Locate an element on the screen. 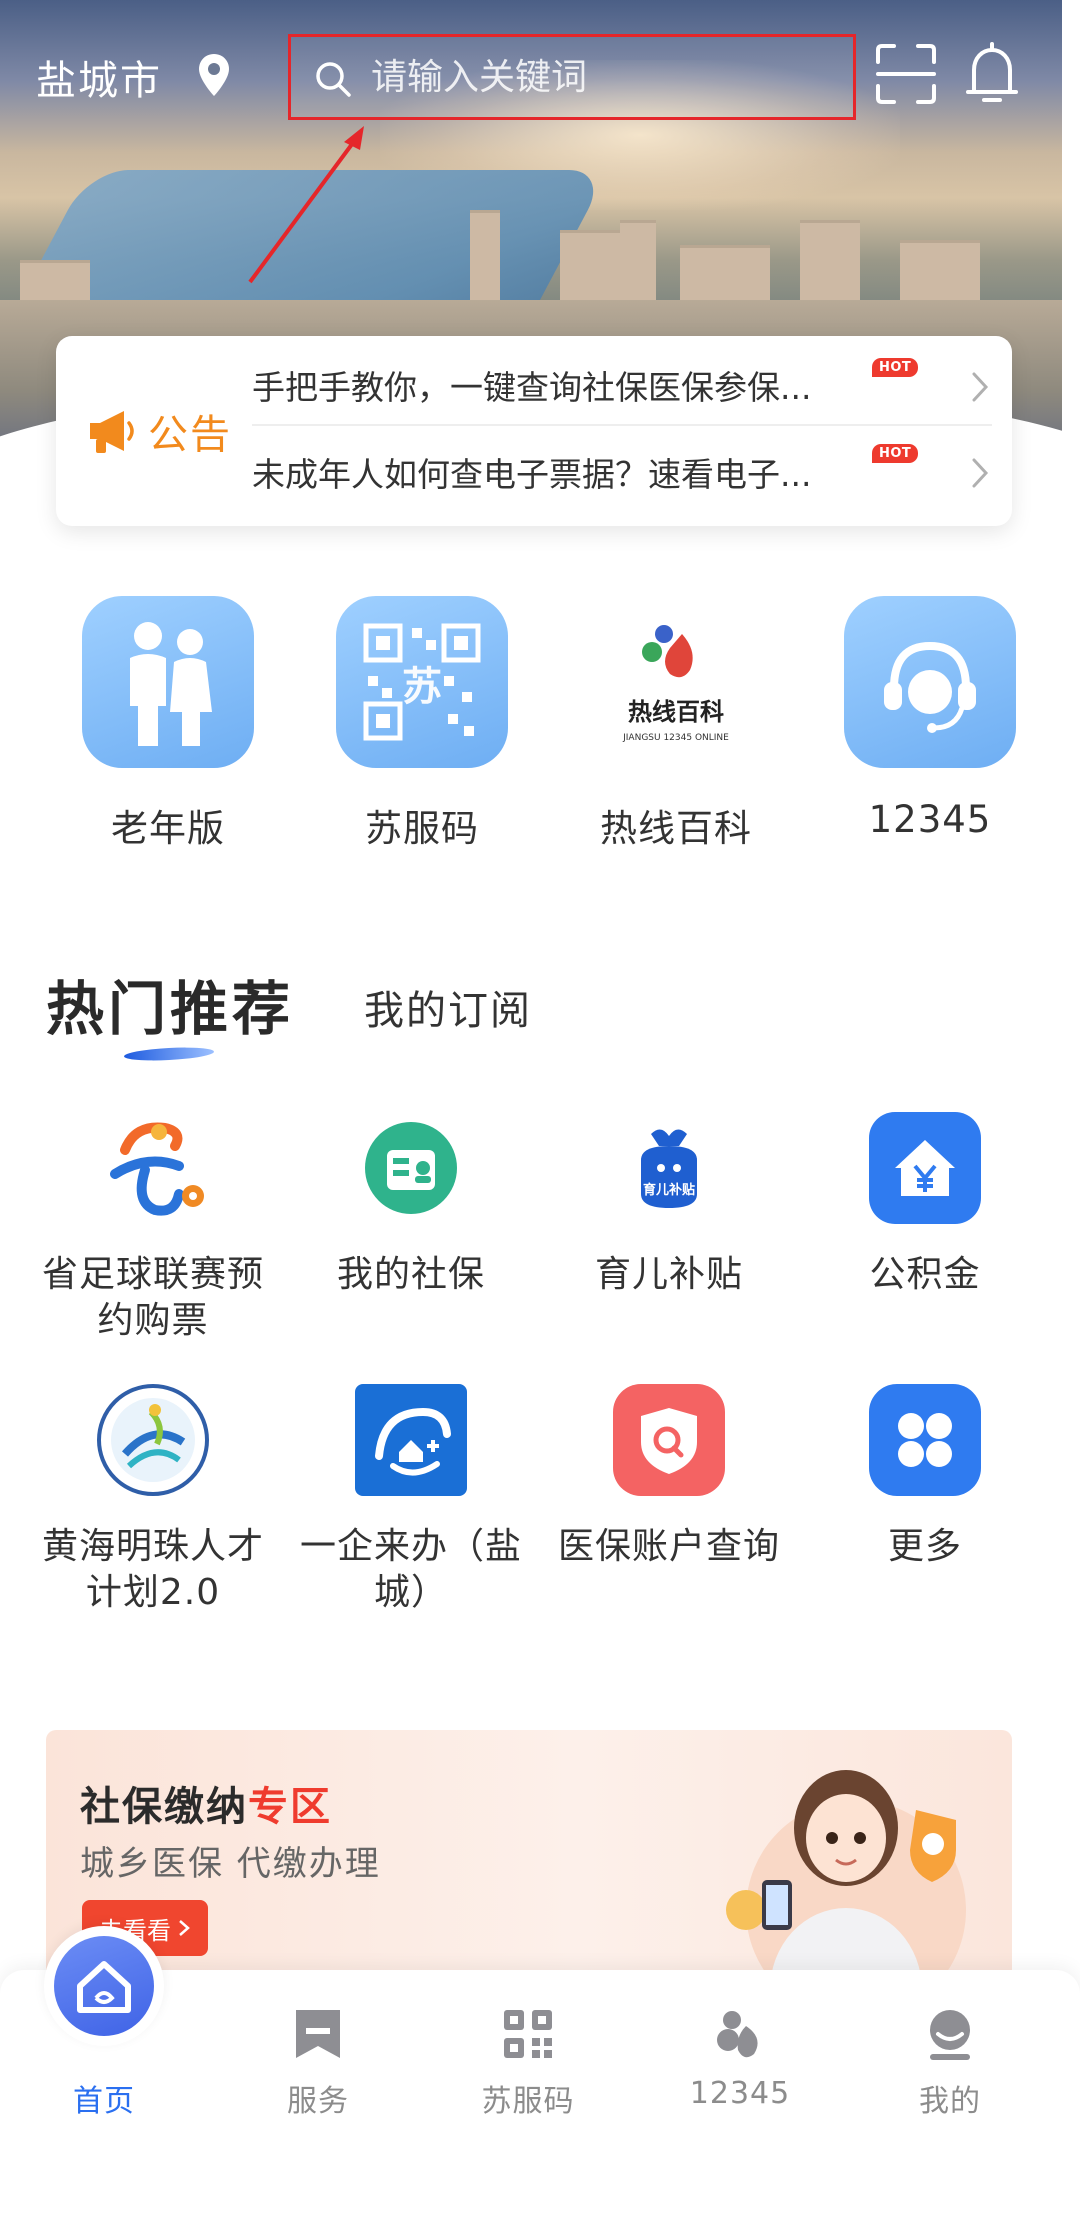 This screenshot has width=1080, height=2236. nav-label: 我的 is located at coordinates (950, 2101).